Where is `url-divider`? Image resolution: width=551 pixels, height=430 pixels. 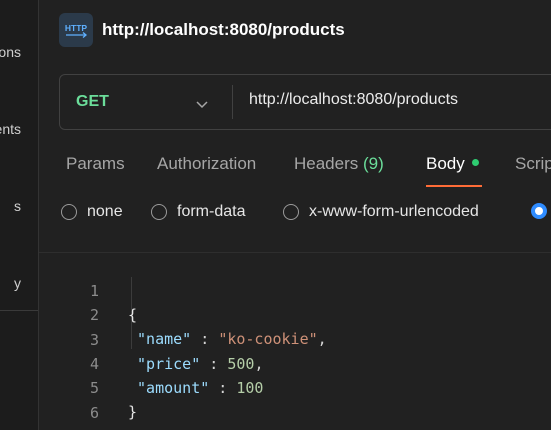 url-divider is located at coordinates (232, 102).